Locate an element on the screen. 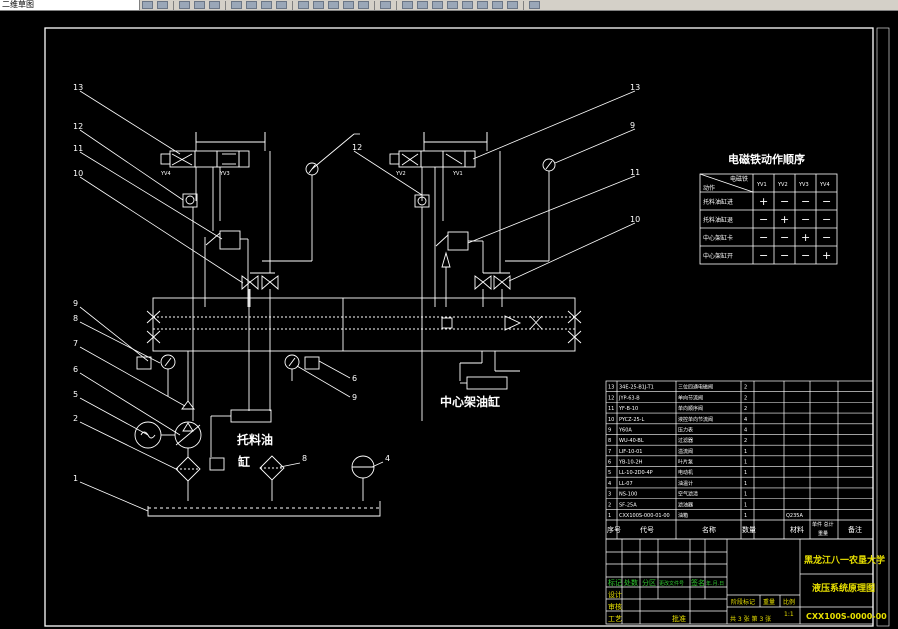 This screenshot has height=629, width=898. sheet-info: 共 3 张 第 3 张 is located at coordinates (750, 619).